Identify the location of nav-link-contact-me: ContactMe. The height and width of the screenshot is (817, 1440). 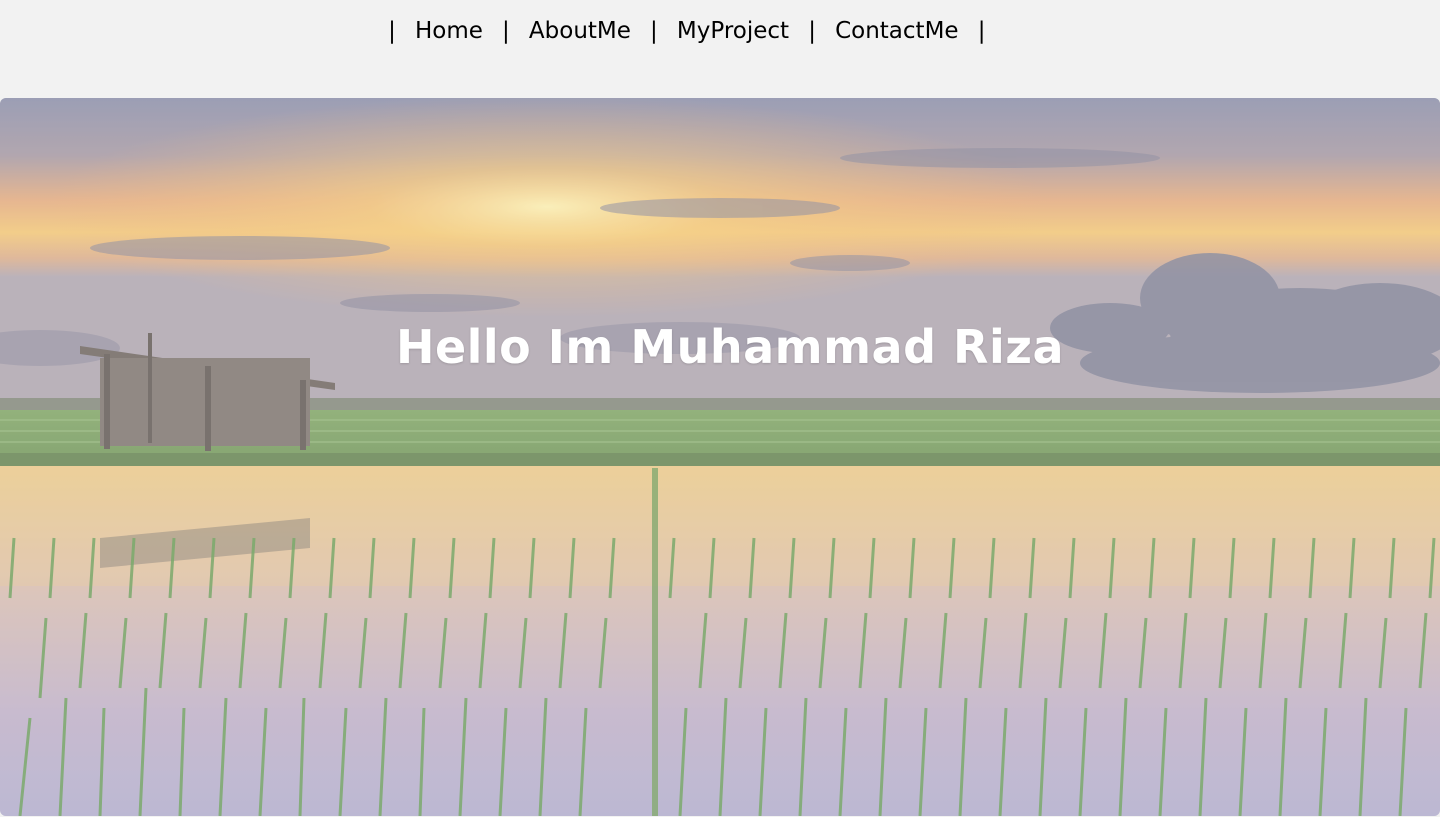
(896, 31).